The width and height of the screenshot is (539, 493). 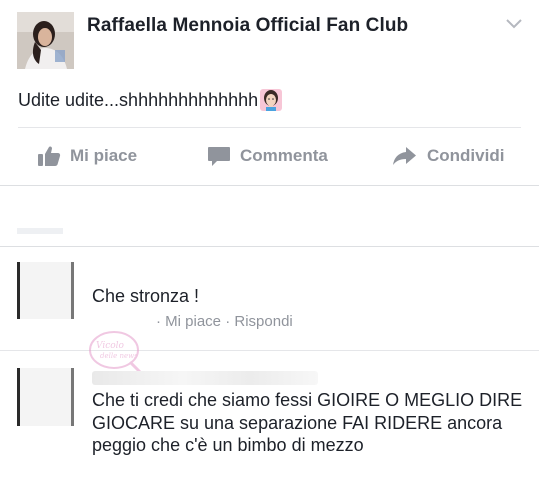 I want to click on comment-label: Commenta, so click(x=284, y=155).